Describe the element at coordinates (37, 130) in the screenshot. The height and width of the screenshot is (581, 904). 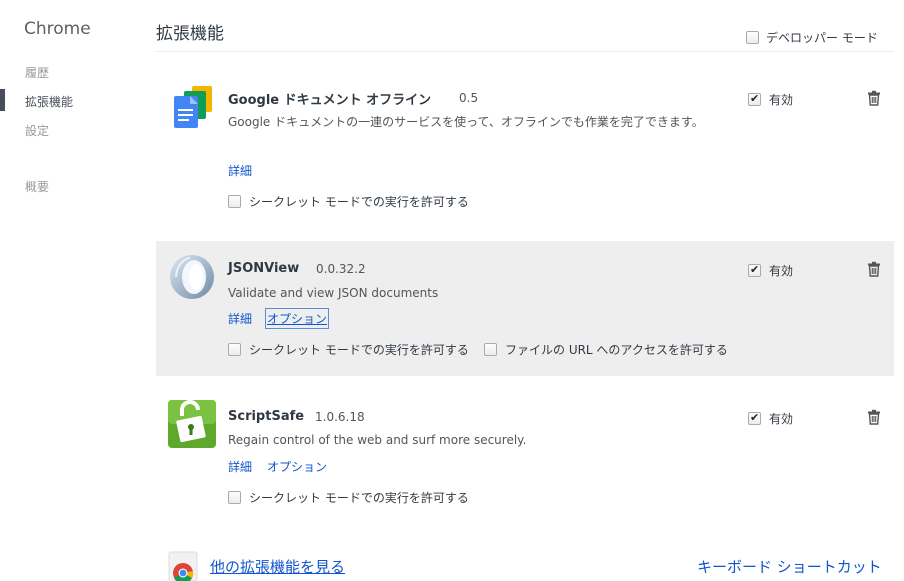
I see `sidebar-item-settings: 設定` at that location.